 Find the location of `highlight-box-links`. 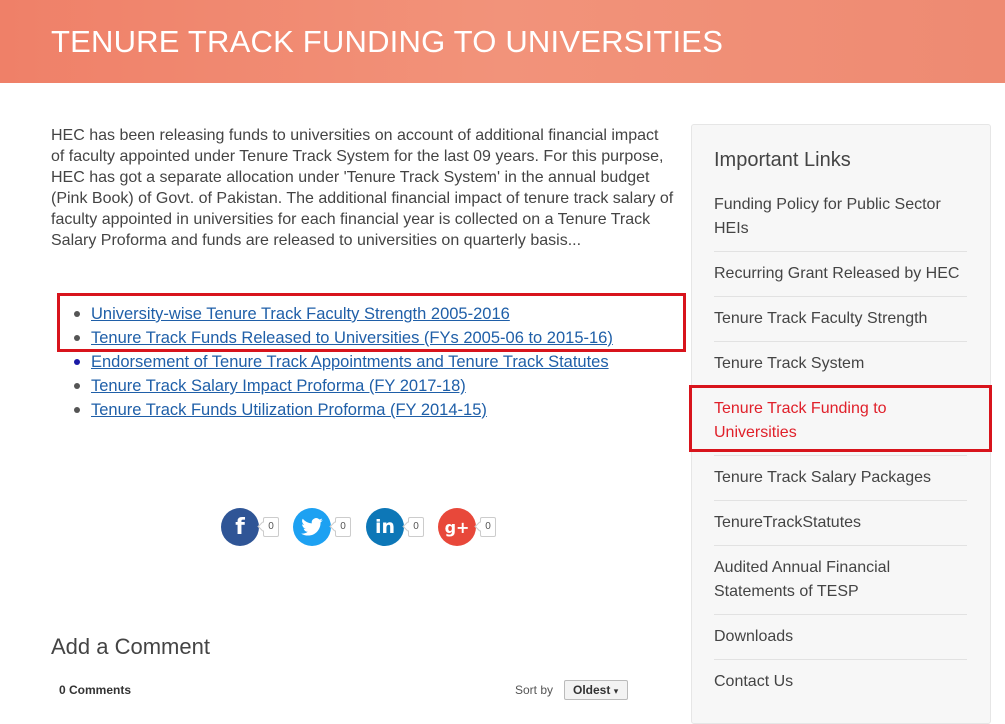

highlight-box-links is located at coordinates (371, 322).